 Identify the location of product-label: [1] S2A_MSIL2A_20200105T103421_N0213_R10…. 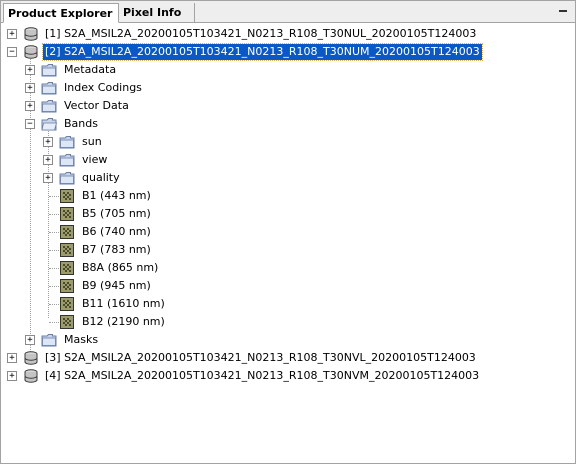
(260, 34).